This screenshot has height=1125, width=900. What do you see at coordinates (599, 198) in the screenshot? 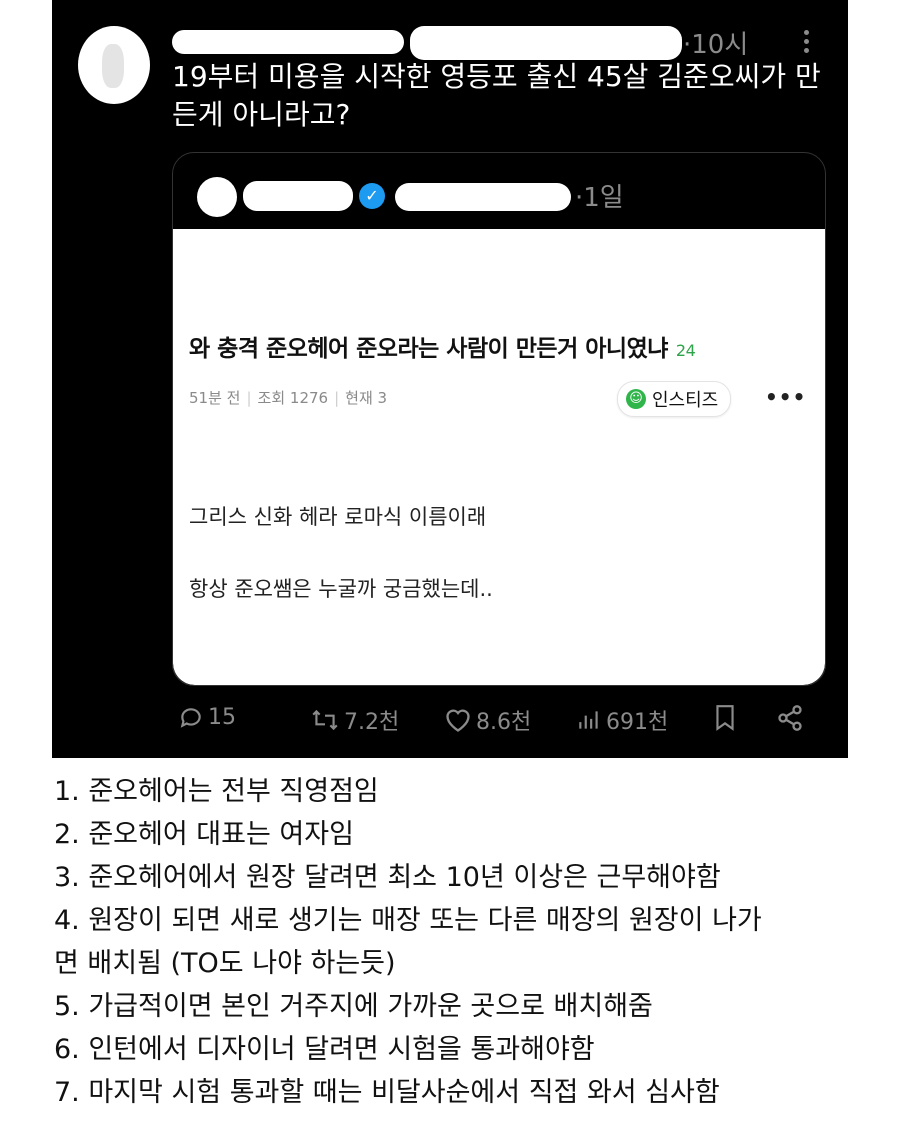
I see `quoted-post-time: ·1일` at bounding box center [599, 198].